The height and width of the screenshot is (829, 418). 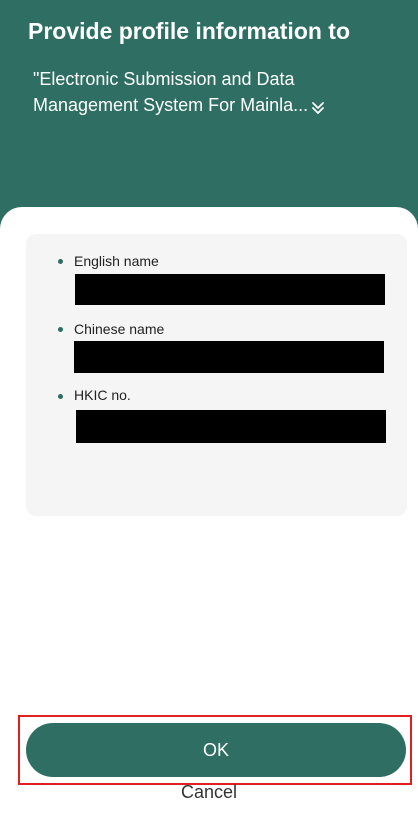 What do you see at coordinates (209, 792) in the screenshot?
I see `cancel-button: Cancel` at bounding box center [209, 792].